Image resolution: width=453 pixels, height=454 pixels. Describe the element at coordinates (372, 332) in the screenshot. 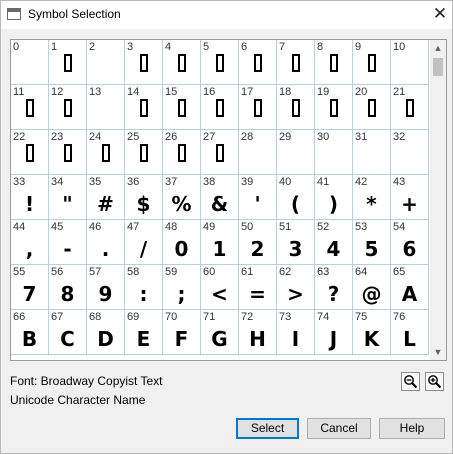

I see `symbol-cell: 75 K` at that location.